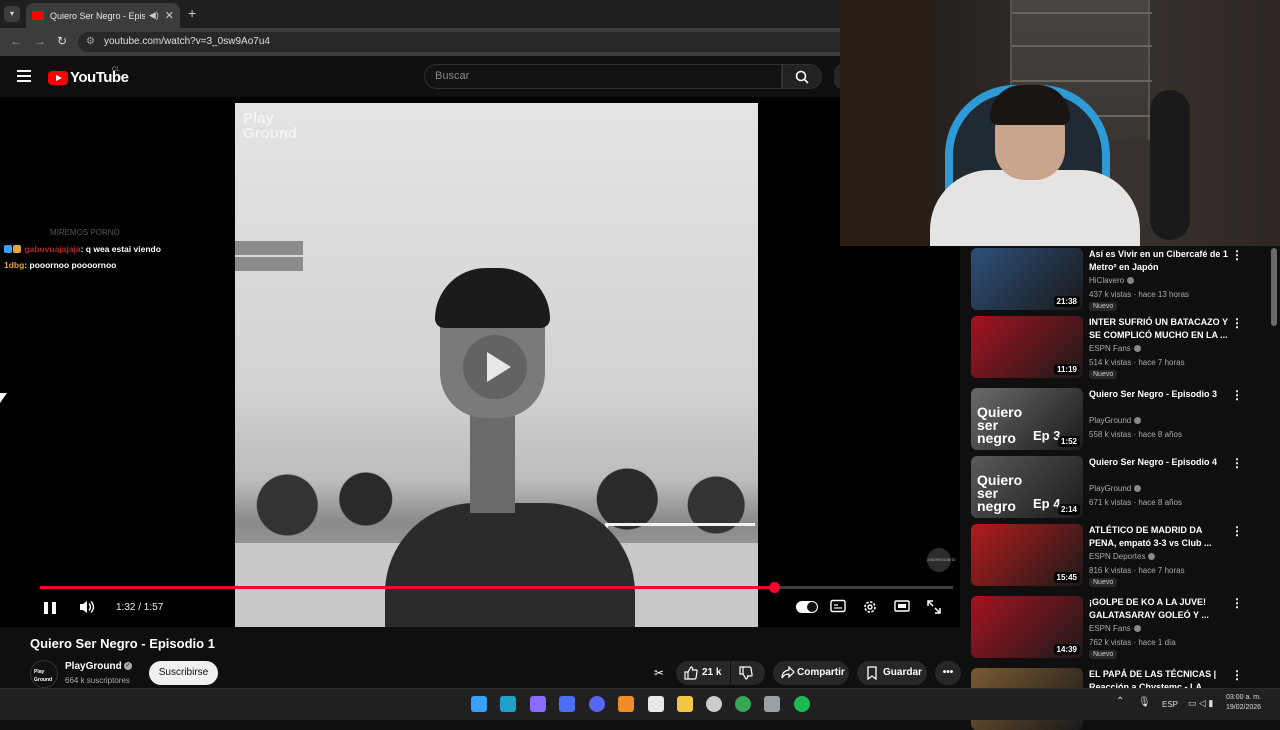  Describe the element at coordinates (1205, 703) in the screenshot. I see `network-volume-battery-icons: ▭ ◁ ▮` at that location.